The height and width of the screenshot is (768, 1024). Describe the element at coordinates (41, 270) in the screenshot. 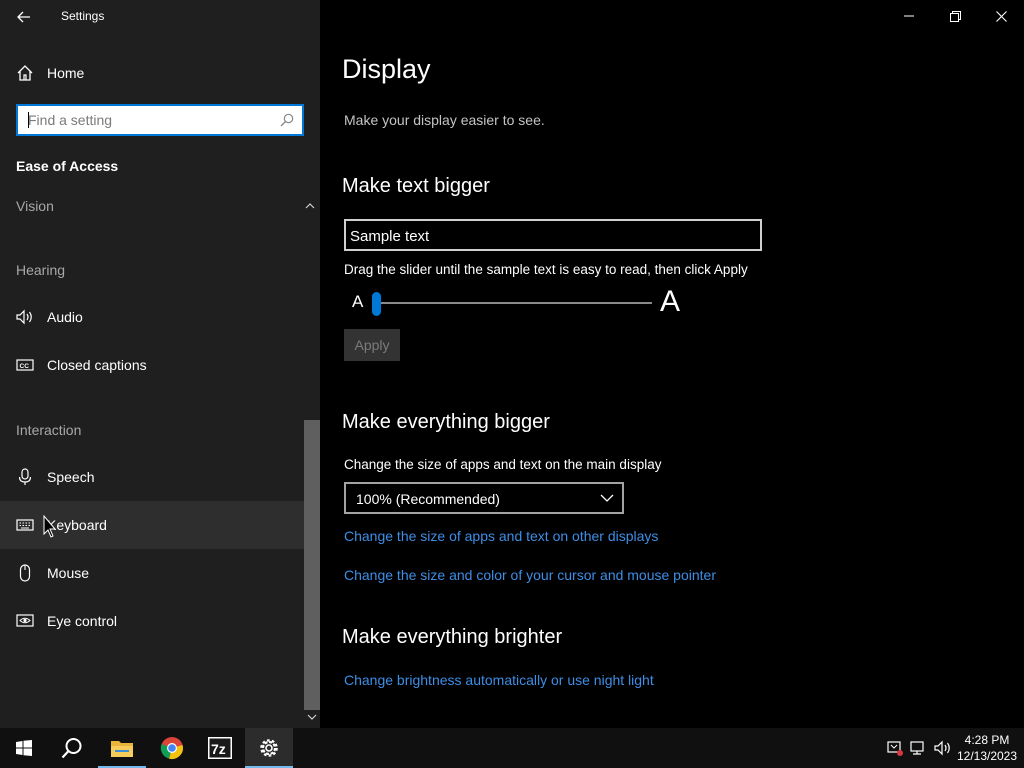

I see `group-header-hearing: Hearing` at that location.